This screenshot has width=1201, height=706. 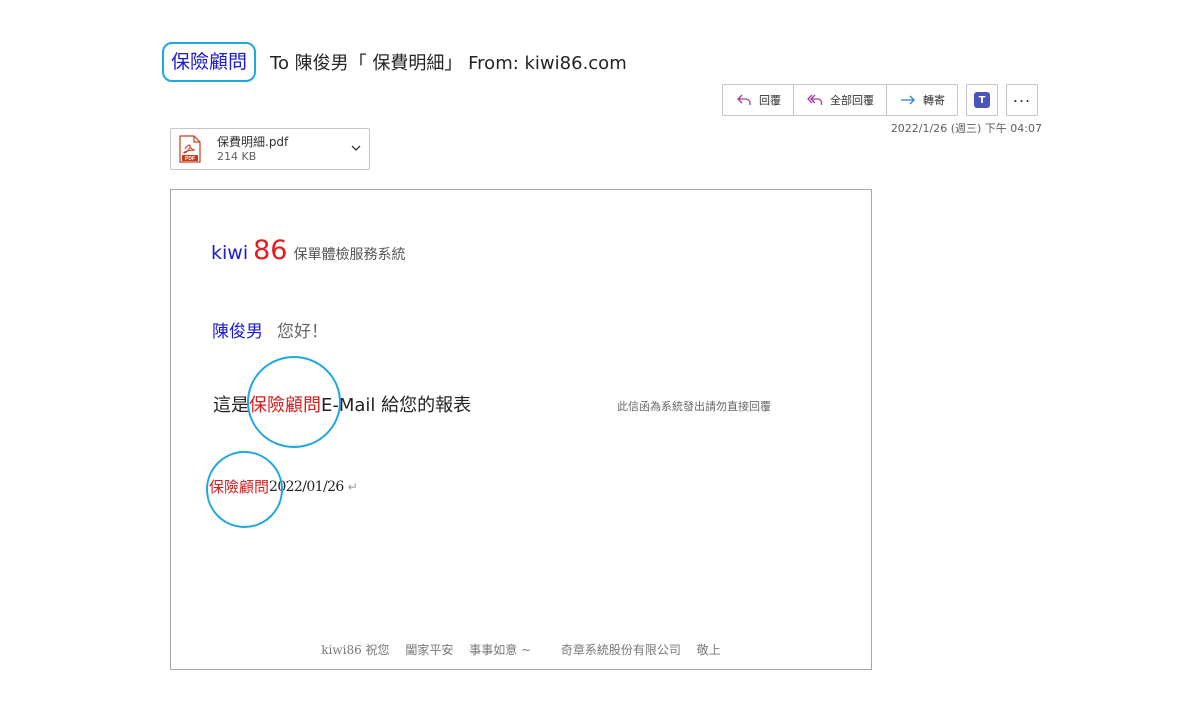 What do you see at coordinates (922, 100) in the screenshot?
I see `forward-button: 轉寄` at bounding box center [922, 100].